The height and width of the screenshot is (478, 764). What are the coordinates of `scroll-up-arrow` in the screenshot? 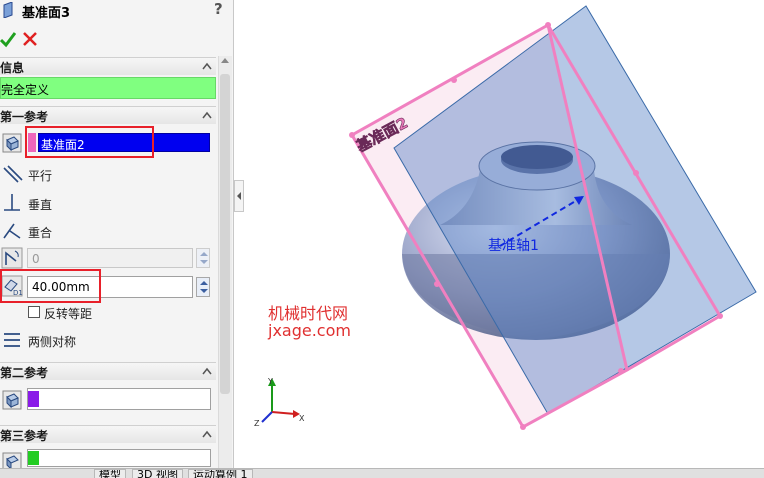 It's located at (225, 60).